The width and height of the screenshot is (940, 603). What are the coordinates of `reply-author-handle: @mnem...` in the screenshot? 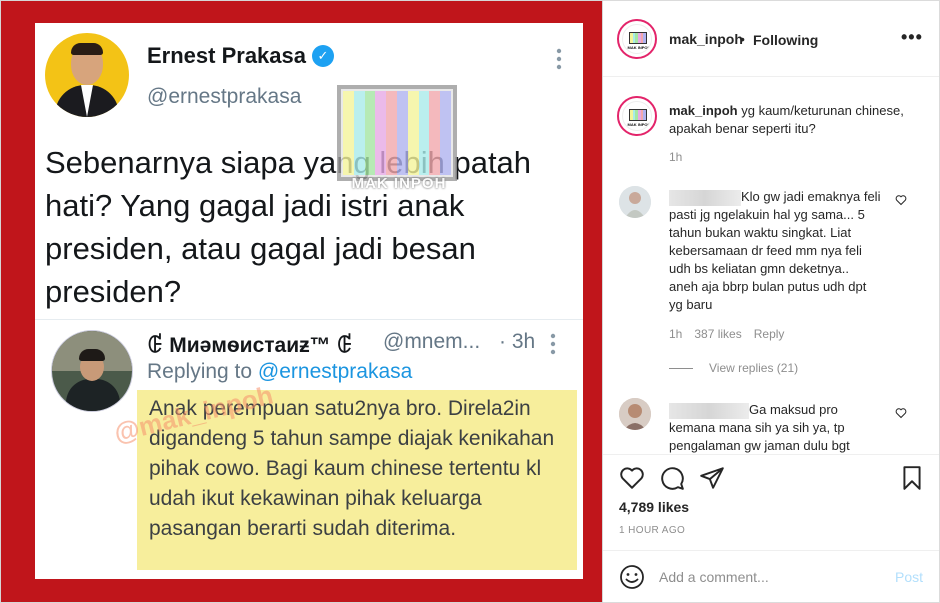 It's located at (432, 341).